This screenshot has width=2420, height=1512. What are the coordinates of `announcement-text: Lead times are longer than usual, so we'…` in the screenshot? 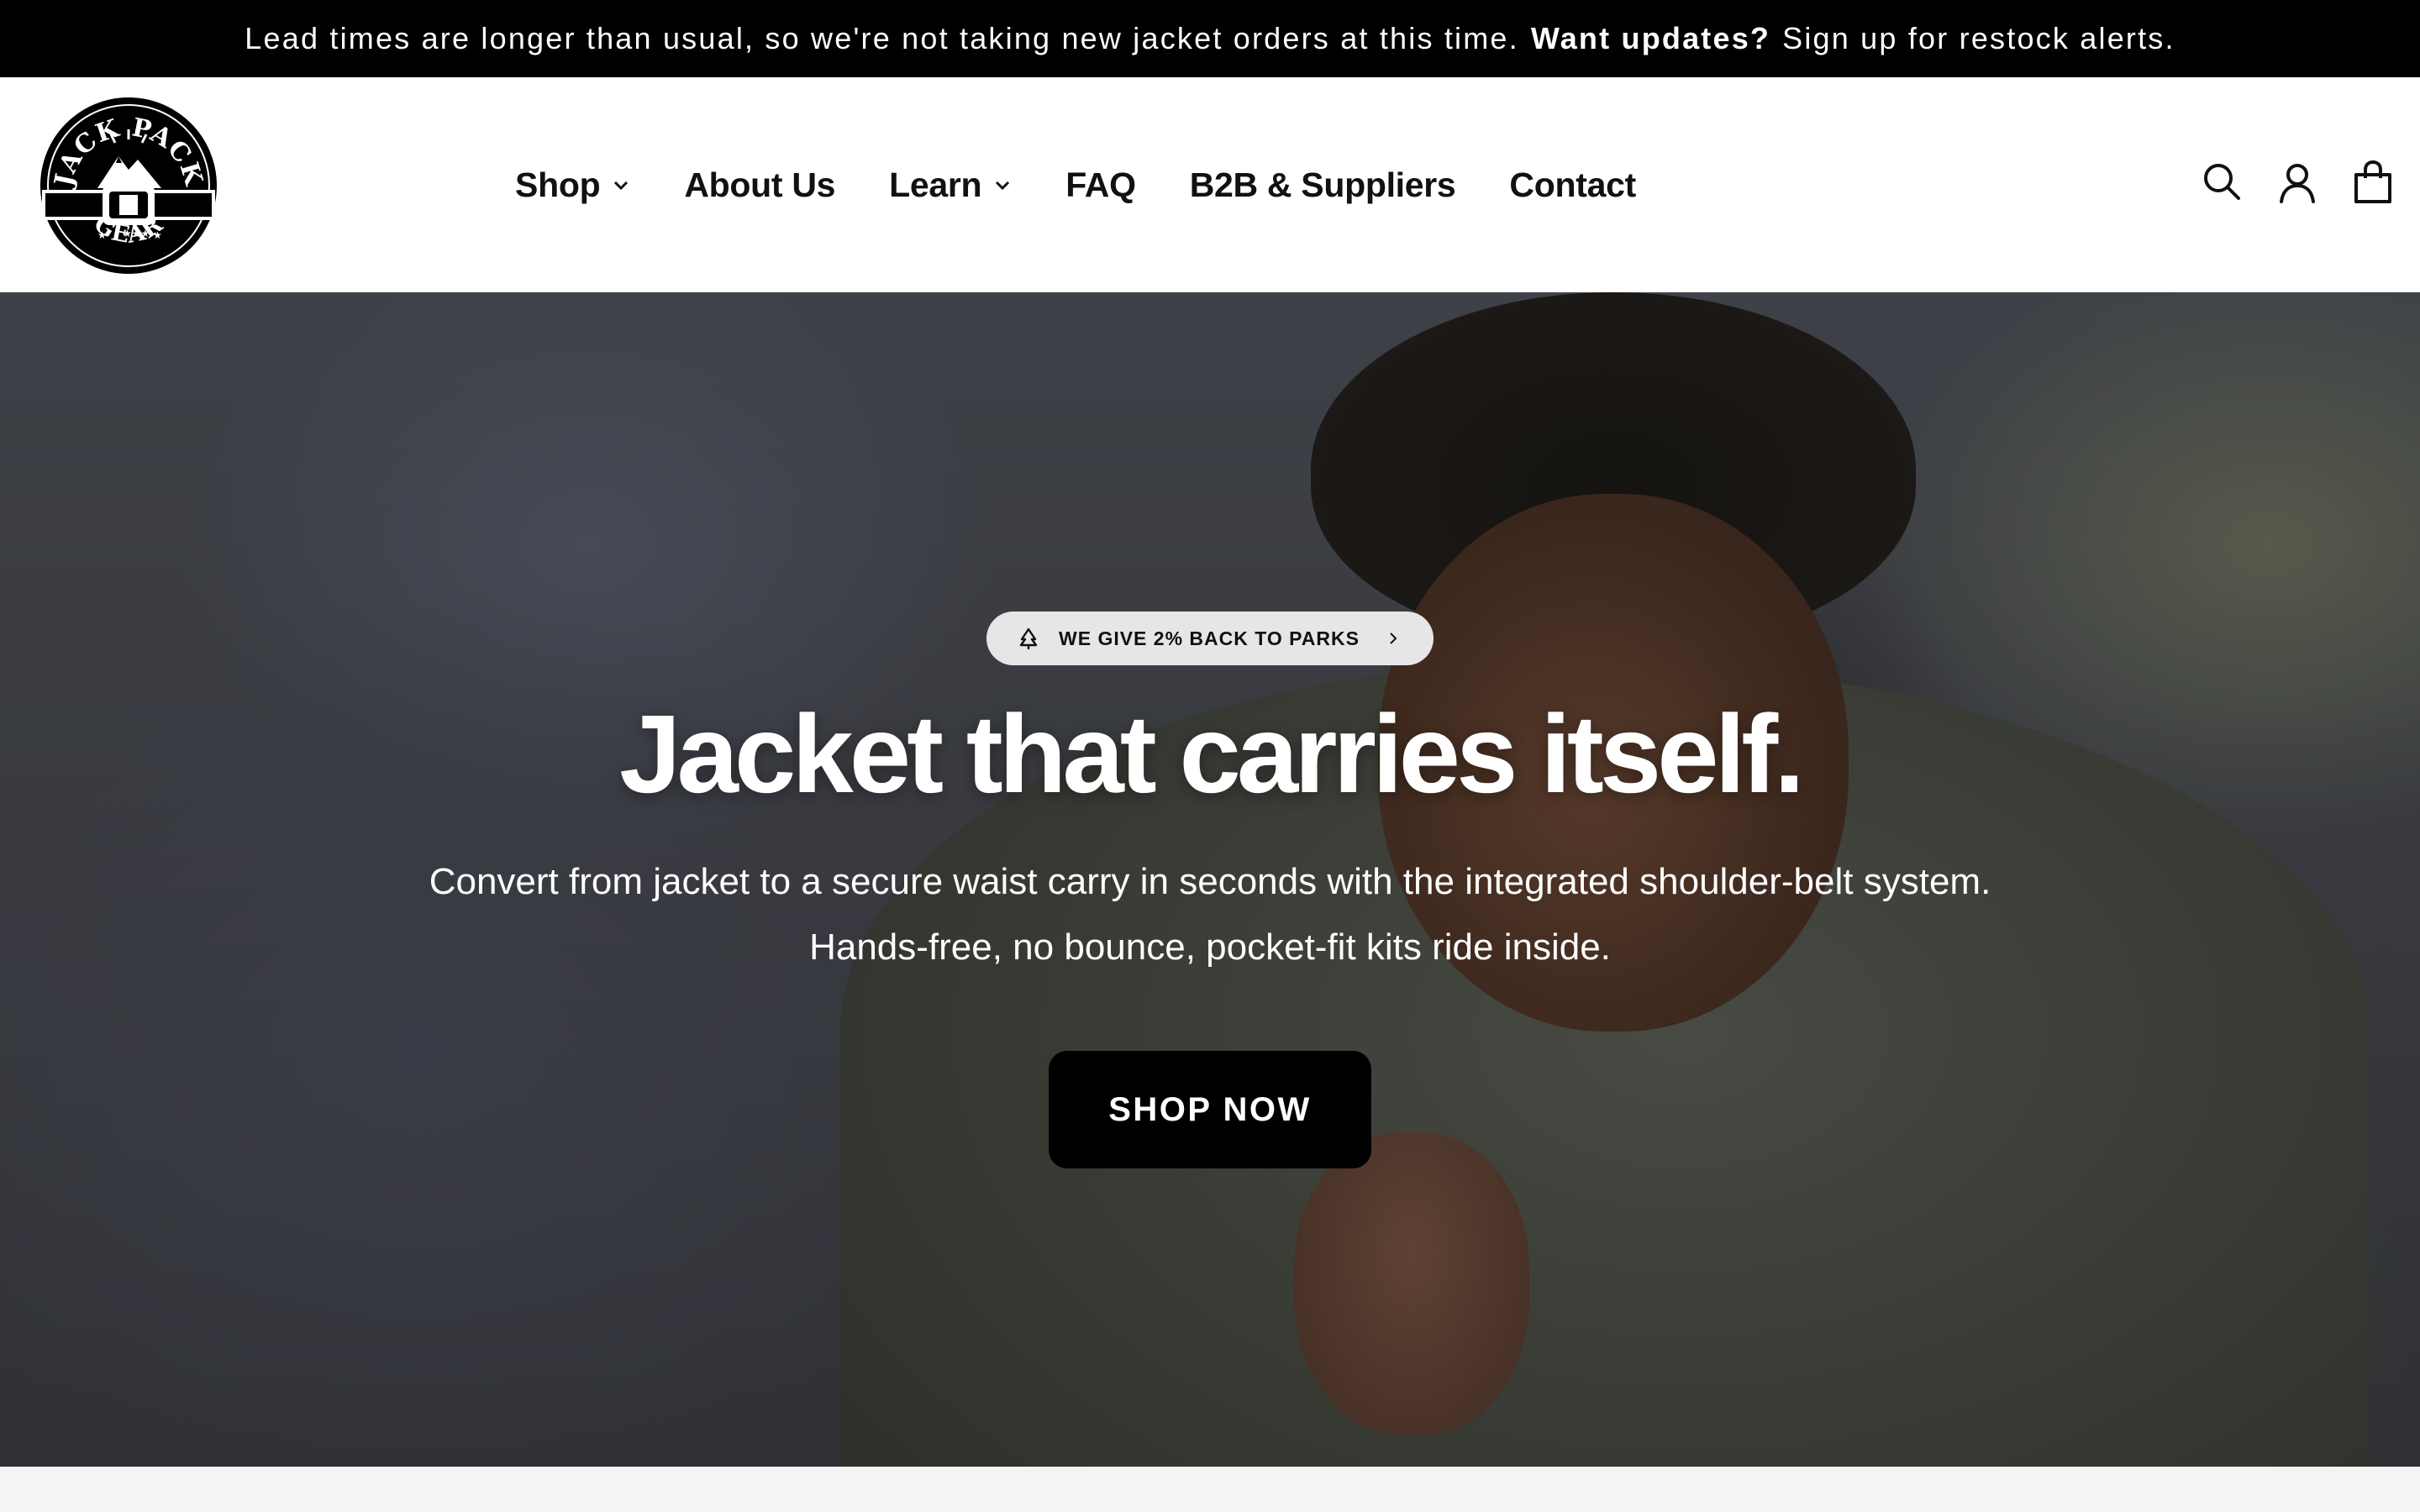 It's located at (882, 38).